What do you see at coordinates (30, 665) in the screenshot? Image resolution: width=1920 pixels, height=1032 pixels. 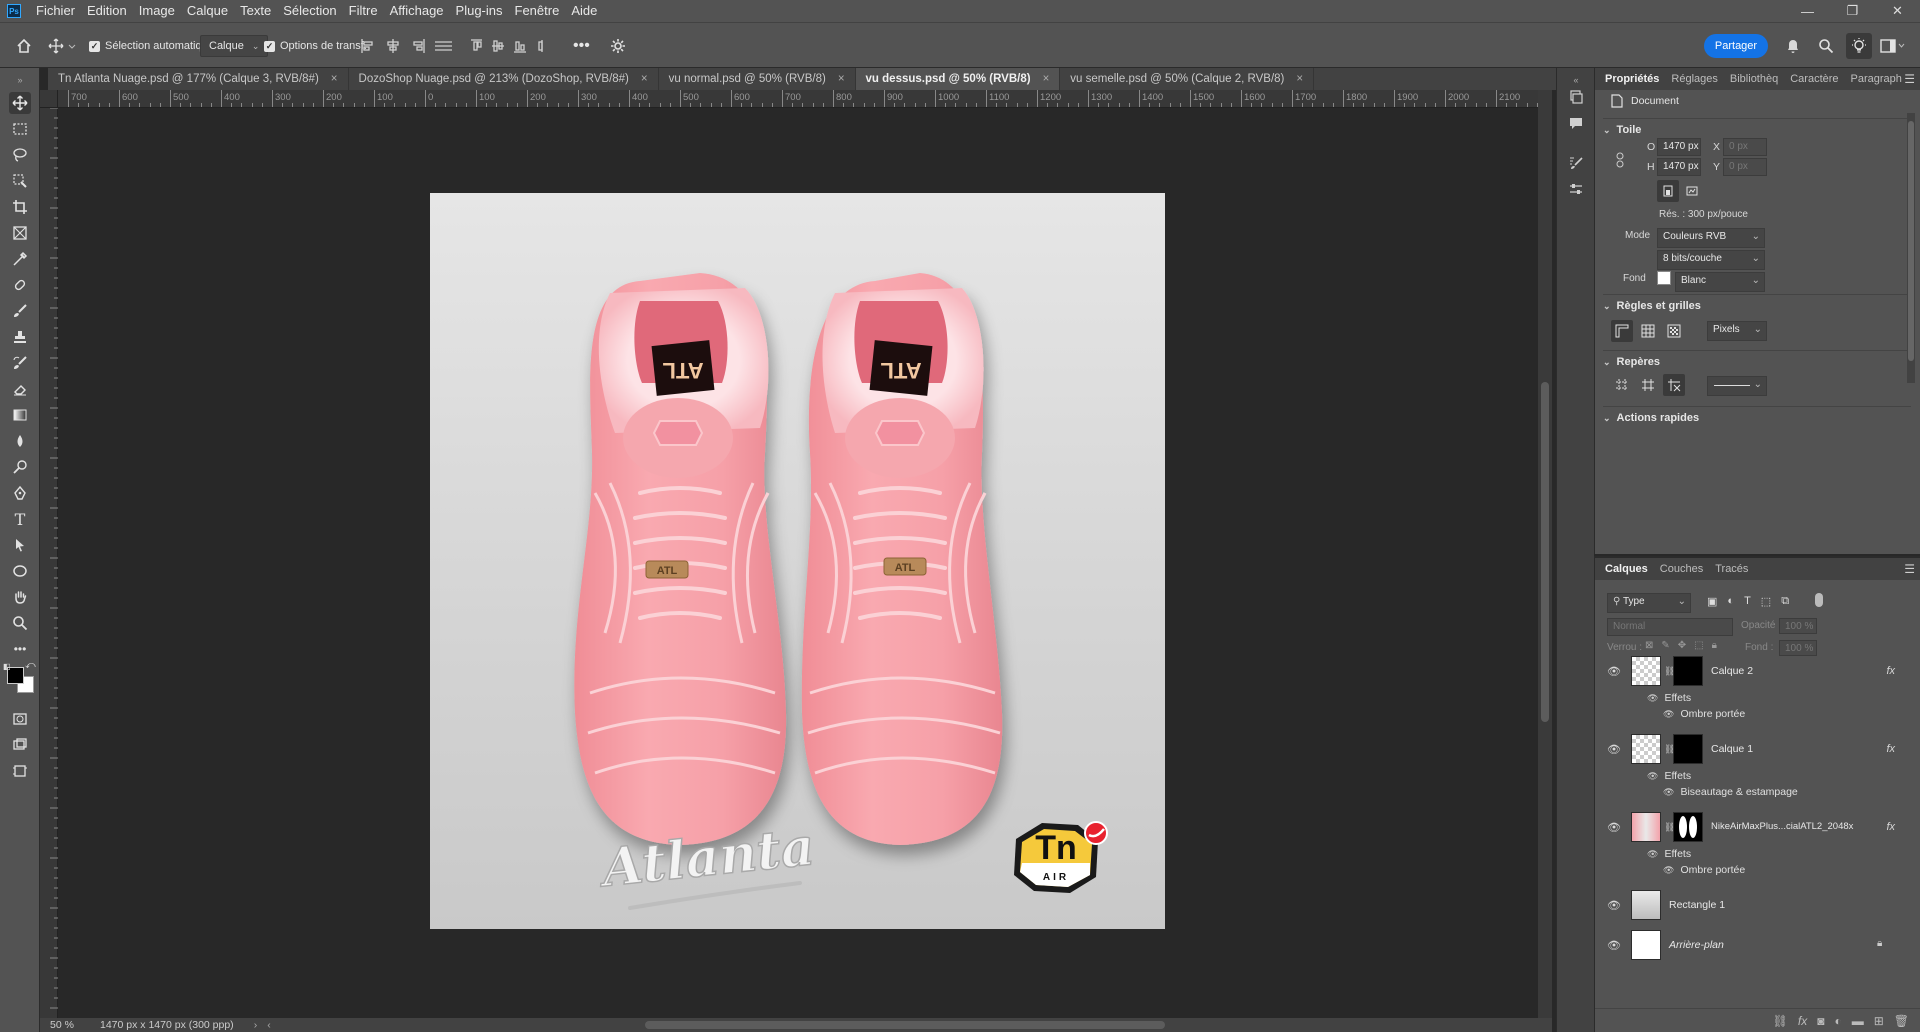 I see `swap-colors-icon: ⤺` at bounding box center [30, 665].